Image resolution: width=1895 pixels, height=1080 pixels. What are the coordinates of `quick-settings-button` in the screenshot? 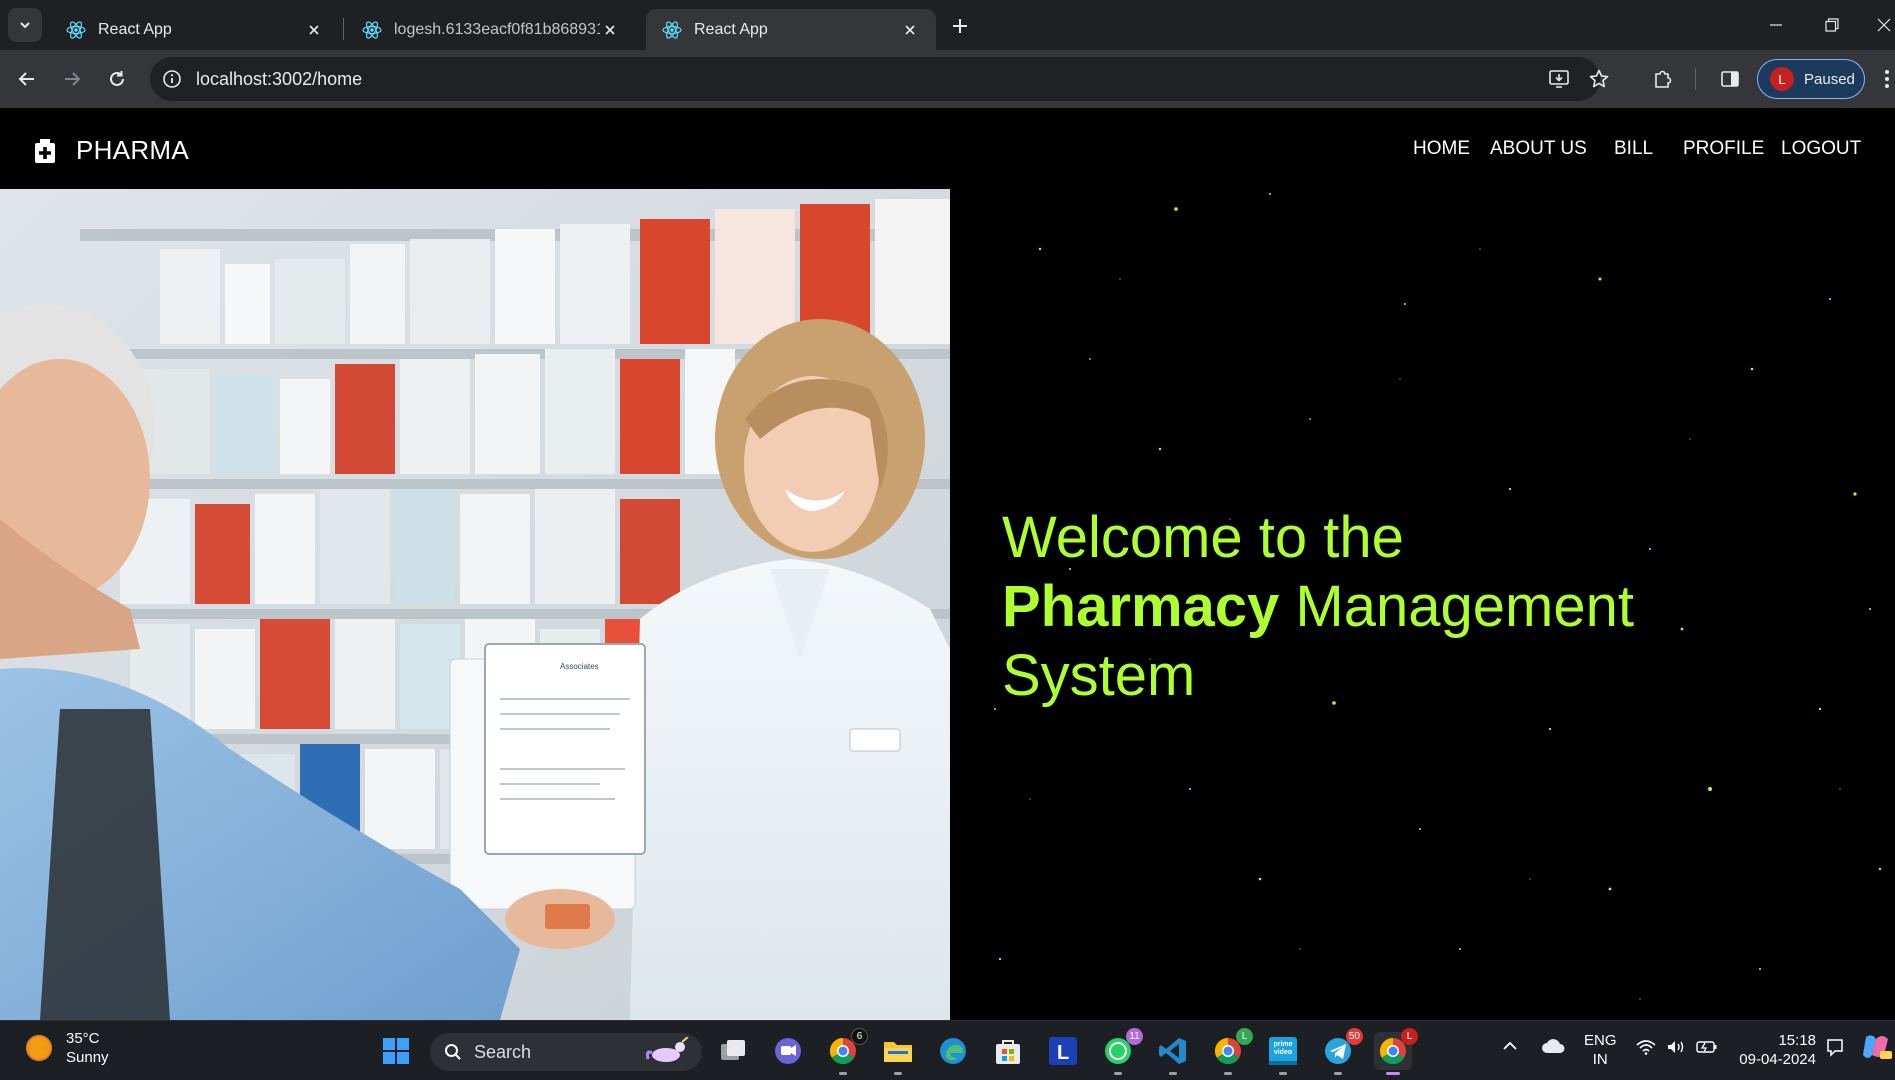 It's located at (1677, 1047).